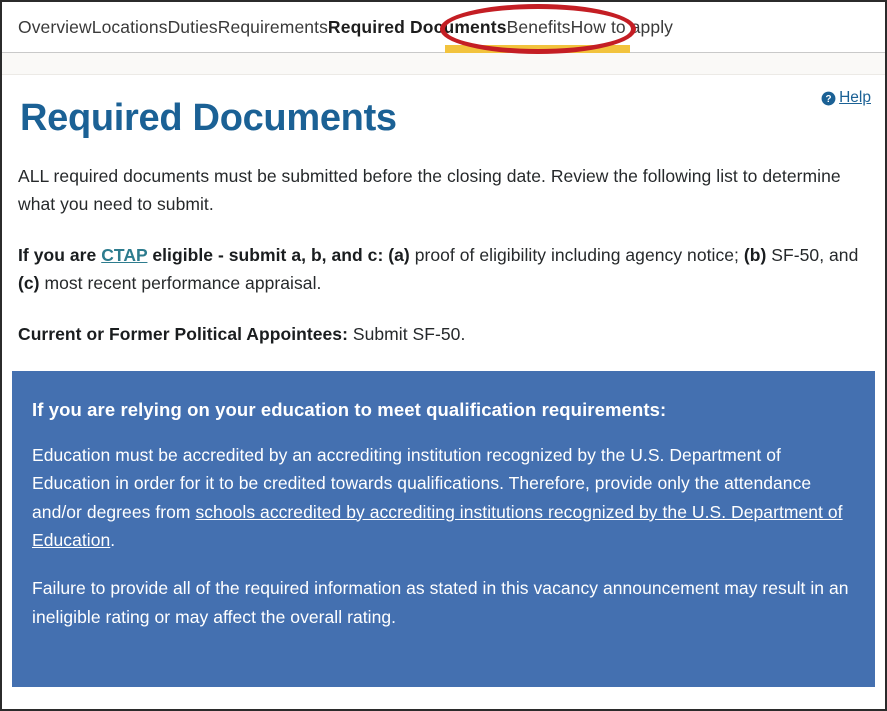 The width and height of the screenshot is (887, 711). I want to click on question-circle-icon: ?, so click(828, 98).